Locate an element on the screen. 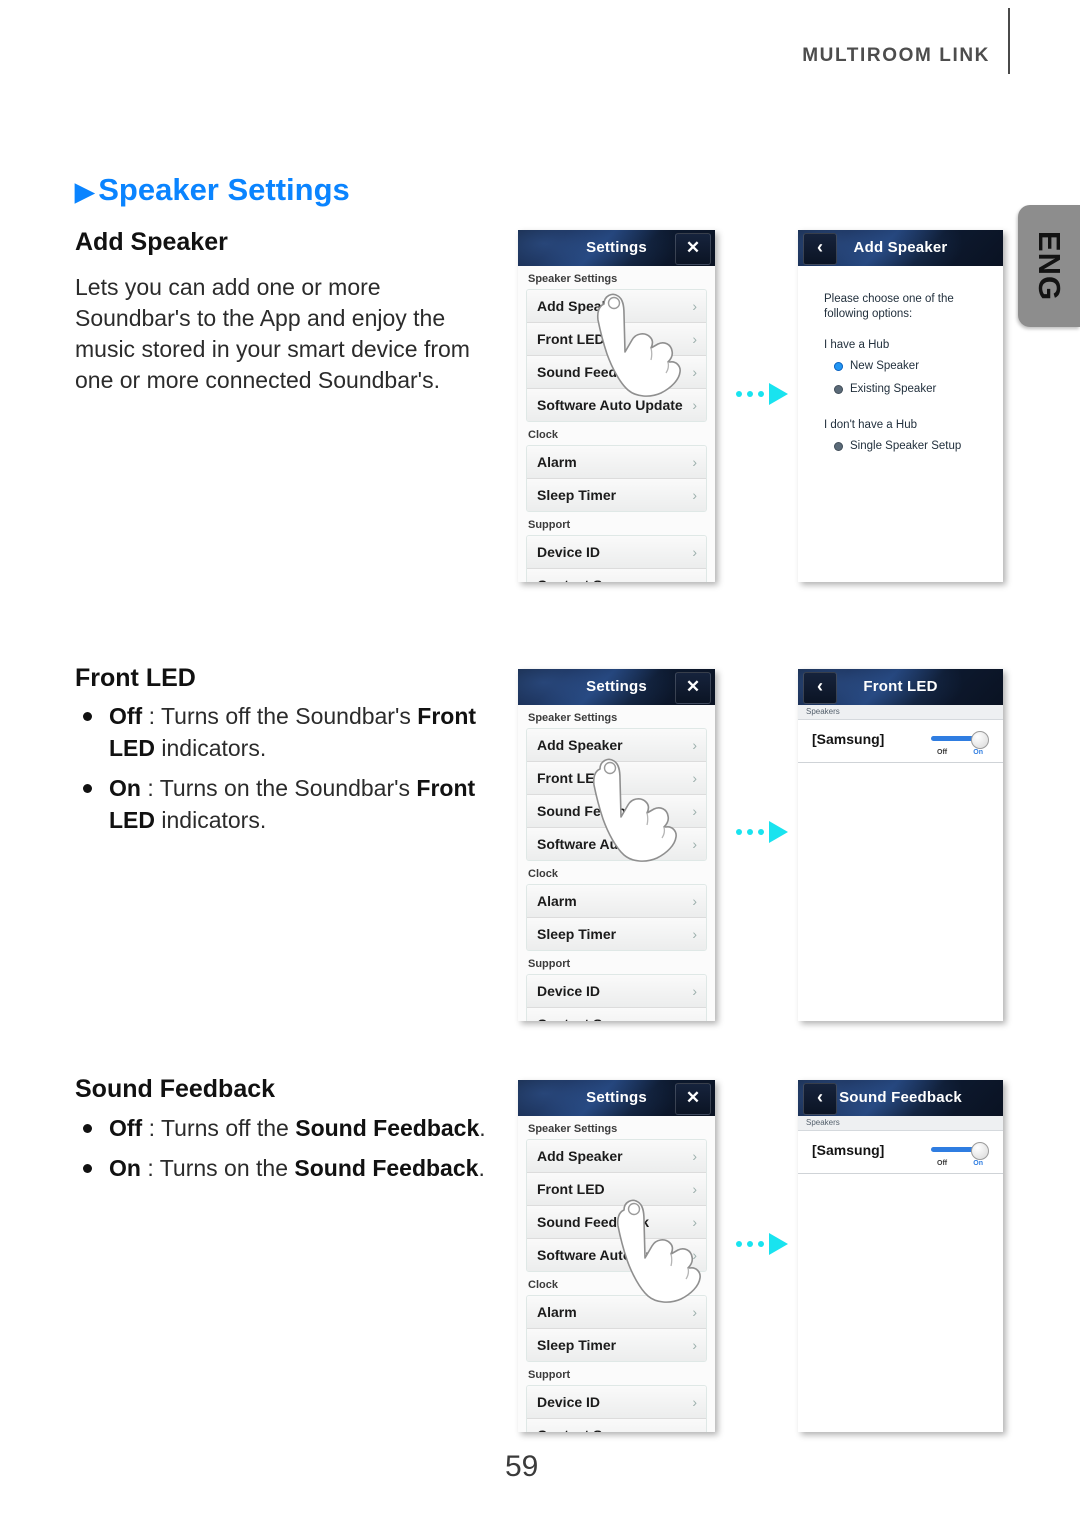  radio-option-existing-speaker: Existing Speaker is located at coordinates (906, 389).